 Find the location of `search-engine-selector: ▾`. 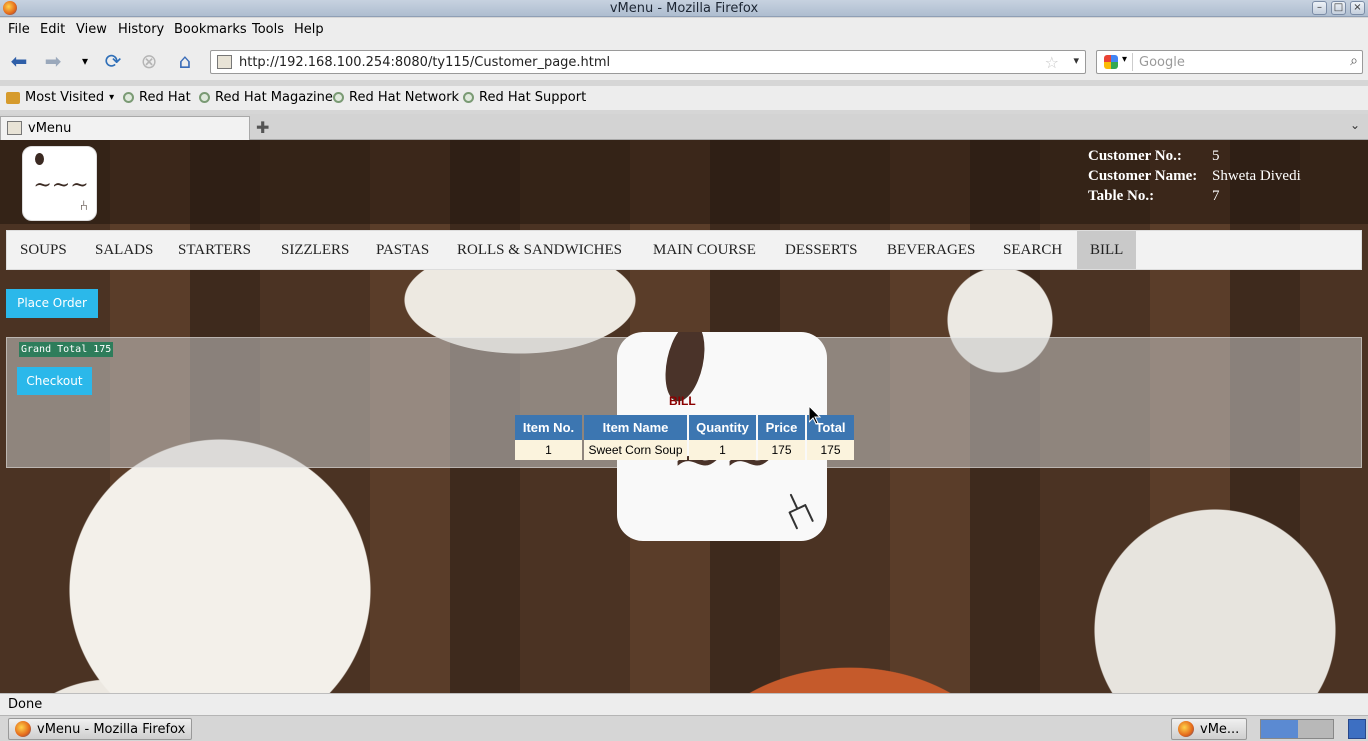

search-engine-selector: ▾ is located at coordinates (1116, 62).